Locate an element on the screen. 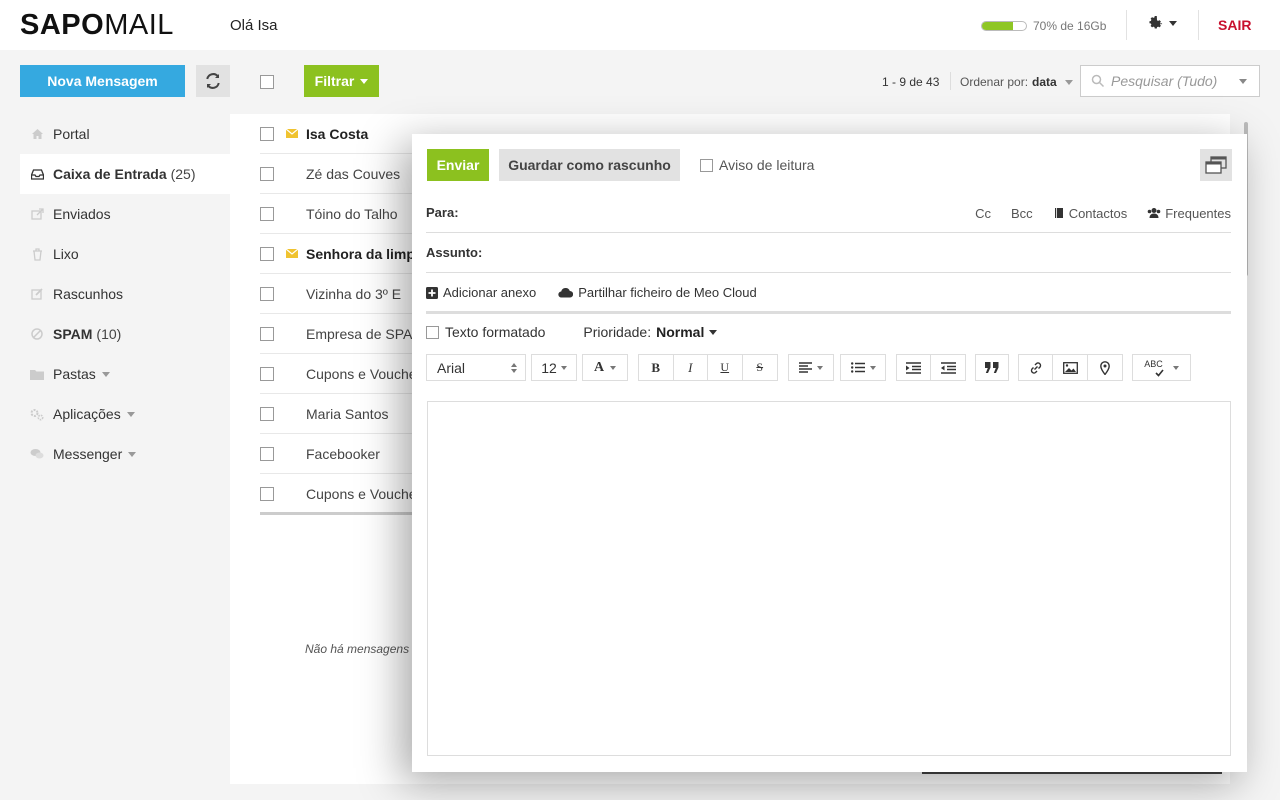 The height and width of the screenshot is (800, 1280). italic-button: I is located at coordinates (691, 367).